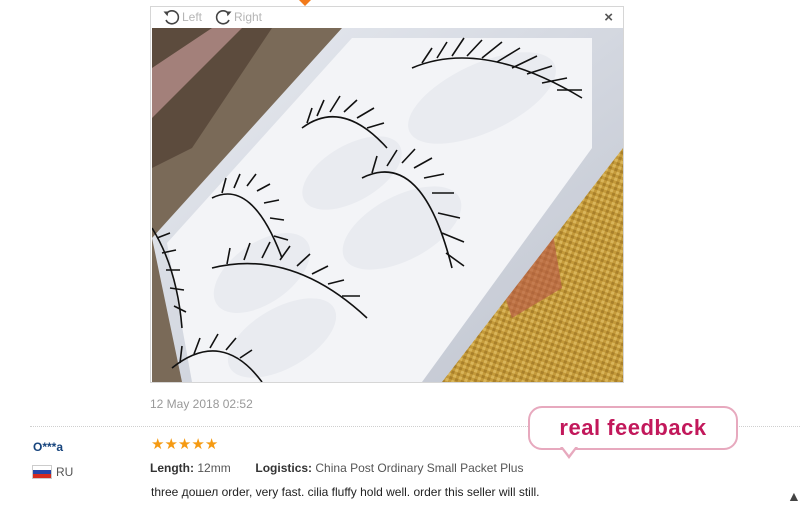 The image size is (800, 509). I want to click on sticker-text: real feedback, so click(633, 427).